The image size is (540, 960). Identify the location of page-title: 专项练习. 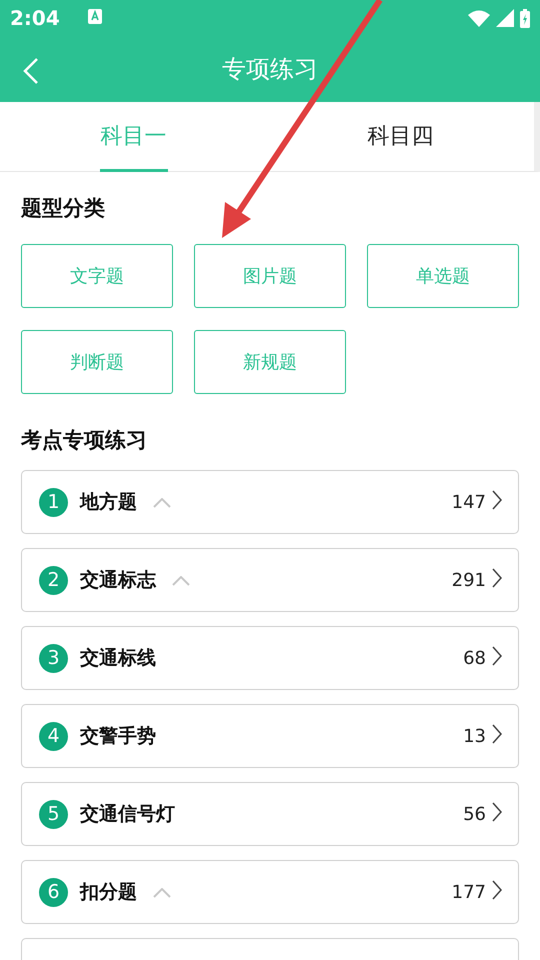
(270, 69).